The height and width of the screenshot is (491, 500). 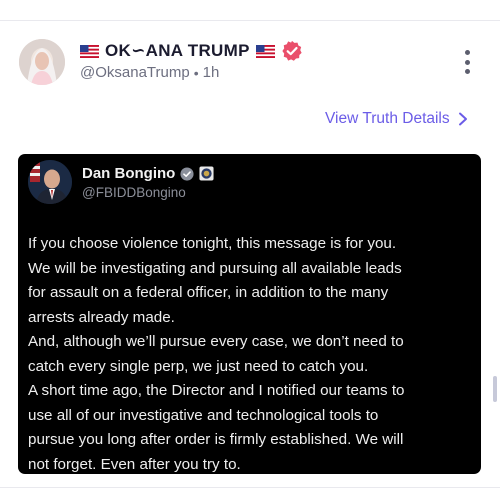 I want to click on embedded-author-name: Dan Bongino, so click(x=129, y=173).